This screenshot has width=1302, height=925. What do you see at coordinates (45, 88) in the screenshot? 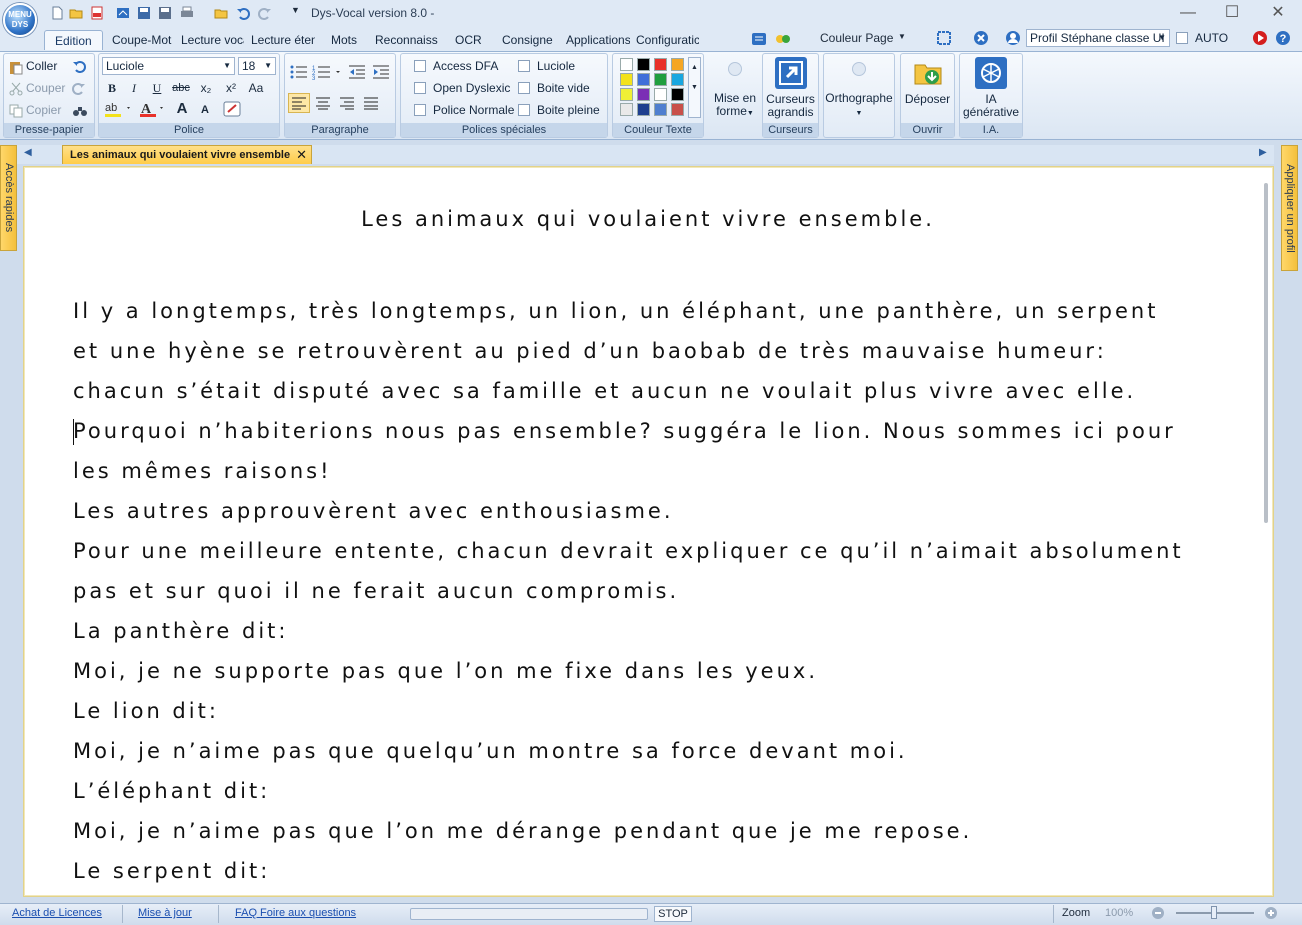
I see `cut-button: Couper` at bounding box center [45, 88].